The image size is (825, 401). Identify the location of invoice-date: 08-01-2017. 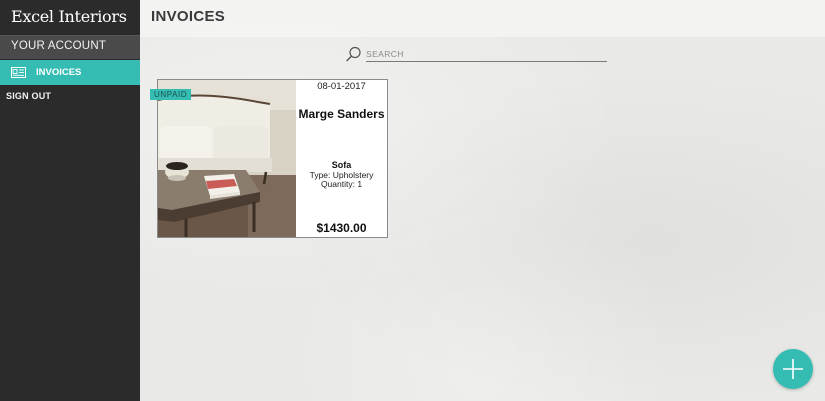
(341, 86).